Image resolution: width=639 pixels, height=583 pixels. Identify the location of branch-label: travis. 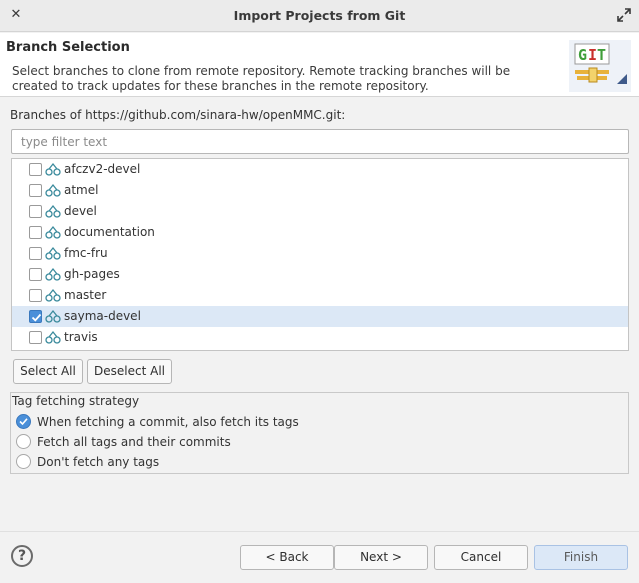
(81, 337).